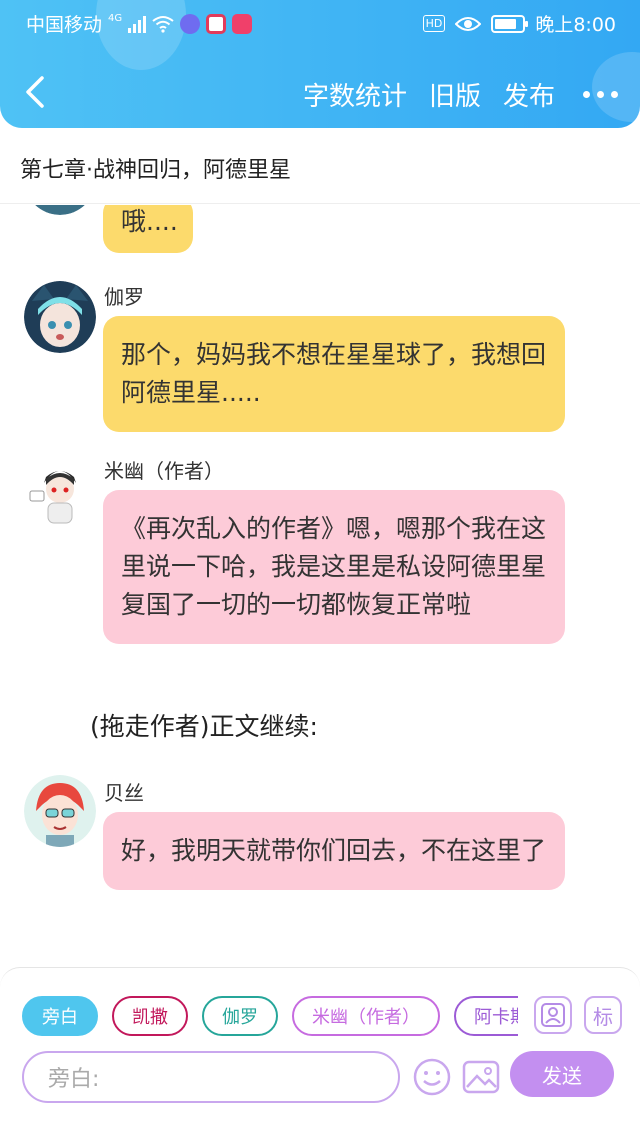  Describe the element at coordinates (320, 22) in the screenshot. I see `status-bar: 中国移动 4G HD 晚上8:00` at that location.